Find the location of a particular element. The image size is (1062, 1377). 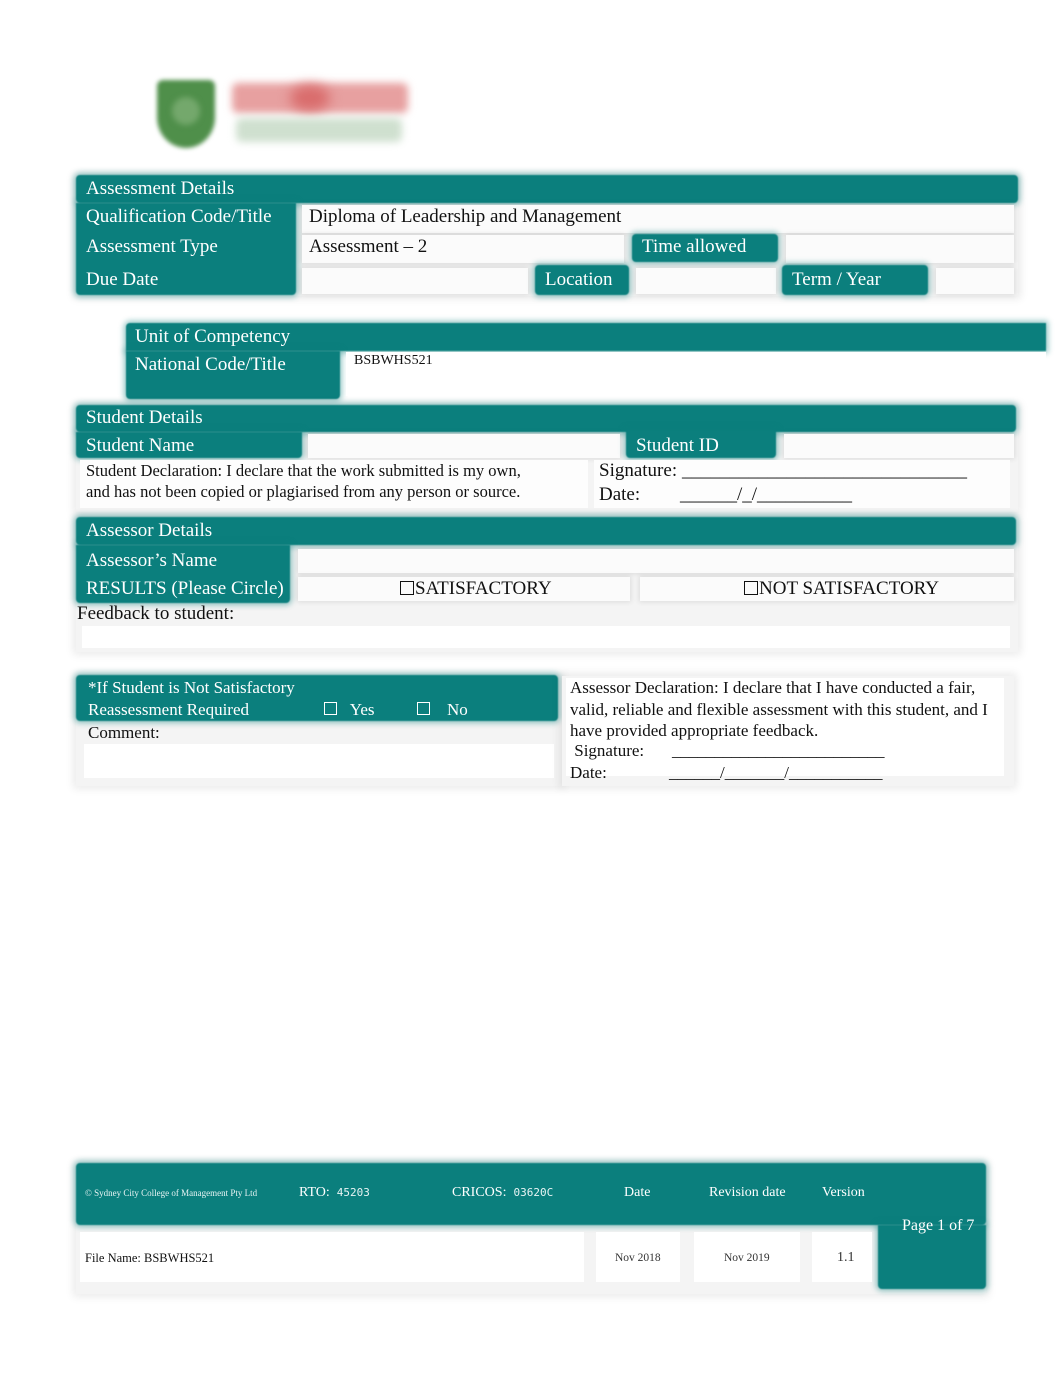

footer-date-value: Nov 2018 is located at coordinates (638, 1258).